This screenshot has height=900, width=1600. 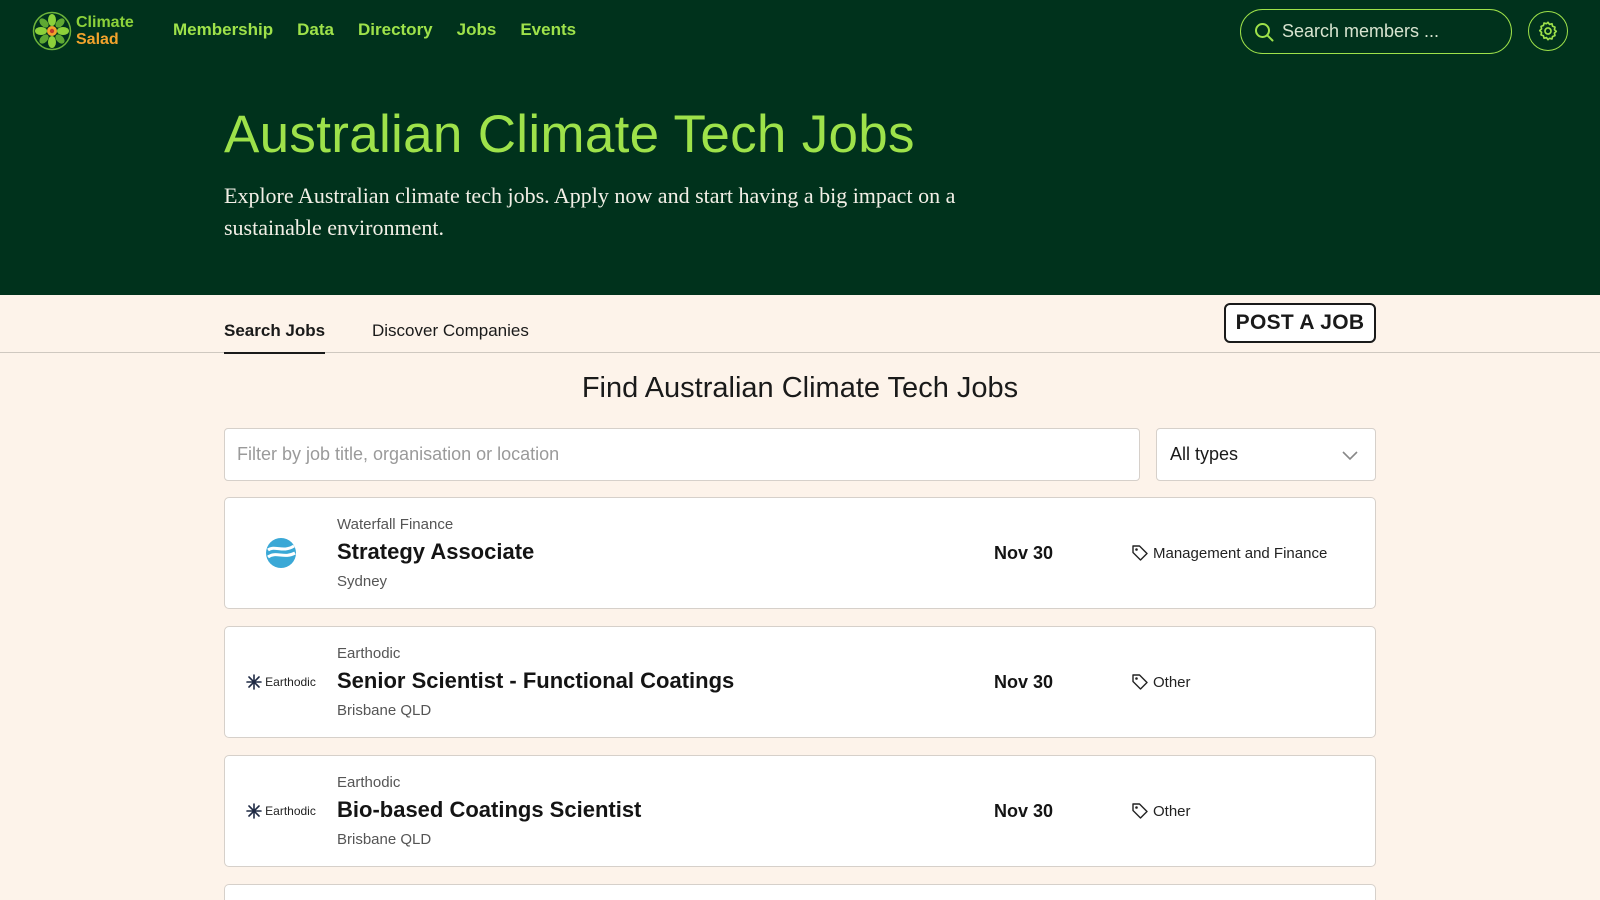 What do you see at coordinates (682, 454) in the screenshot?
I see `job-filter-input` at bounding box center [682, 454].